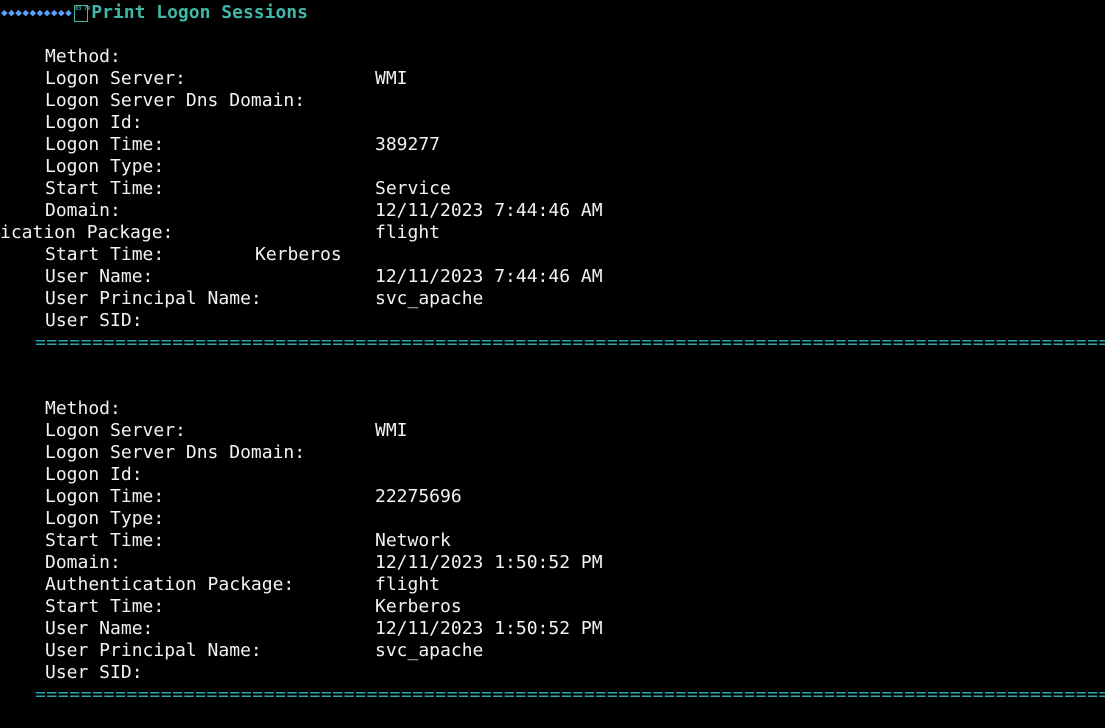  What do you see at coordinates (225, 166) in the screenshot?
I see `session-1-logon-type-row: Logon Type: Service` at bounding box center [225, 166].